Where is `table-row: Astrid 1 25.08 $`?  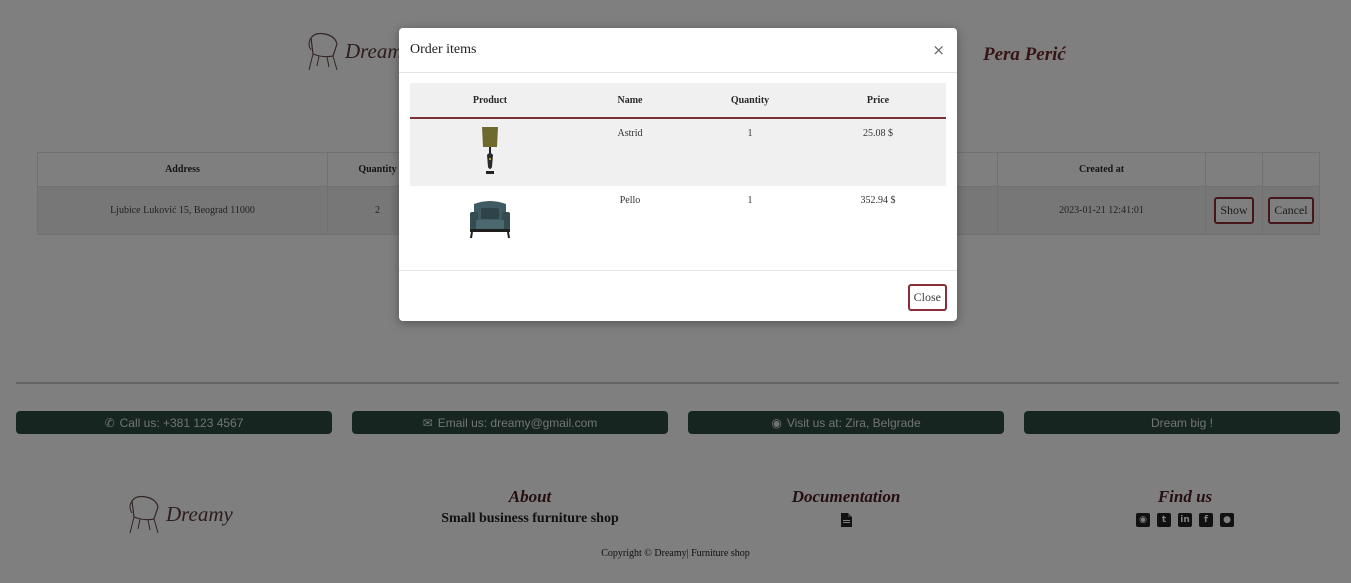
table-row: Astrid 1 25.08 $ is located at coordinates (678, 152).